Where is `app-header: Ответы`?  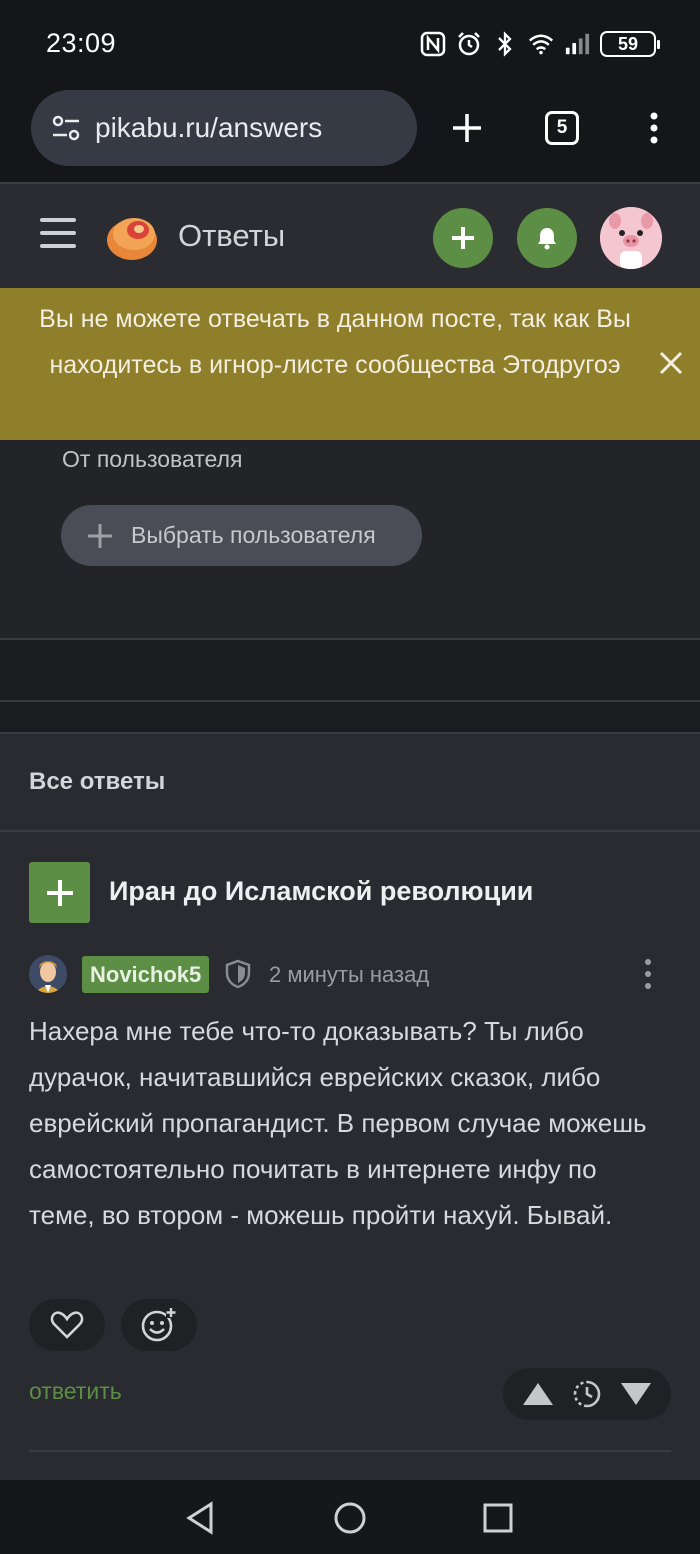 app-header: Ответы is located at coordinates (350, 235).